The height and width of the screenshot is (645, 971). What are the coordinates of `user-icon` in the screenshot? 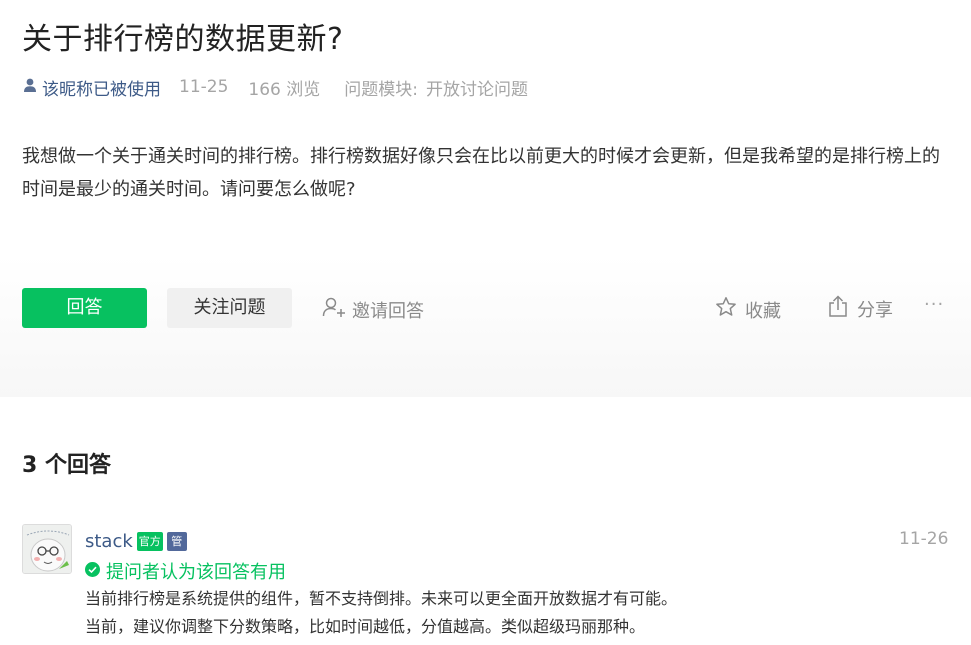 It's located at (32, 87).